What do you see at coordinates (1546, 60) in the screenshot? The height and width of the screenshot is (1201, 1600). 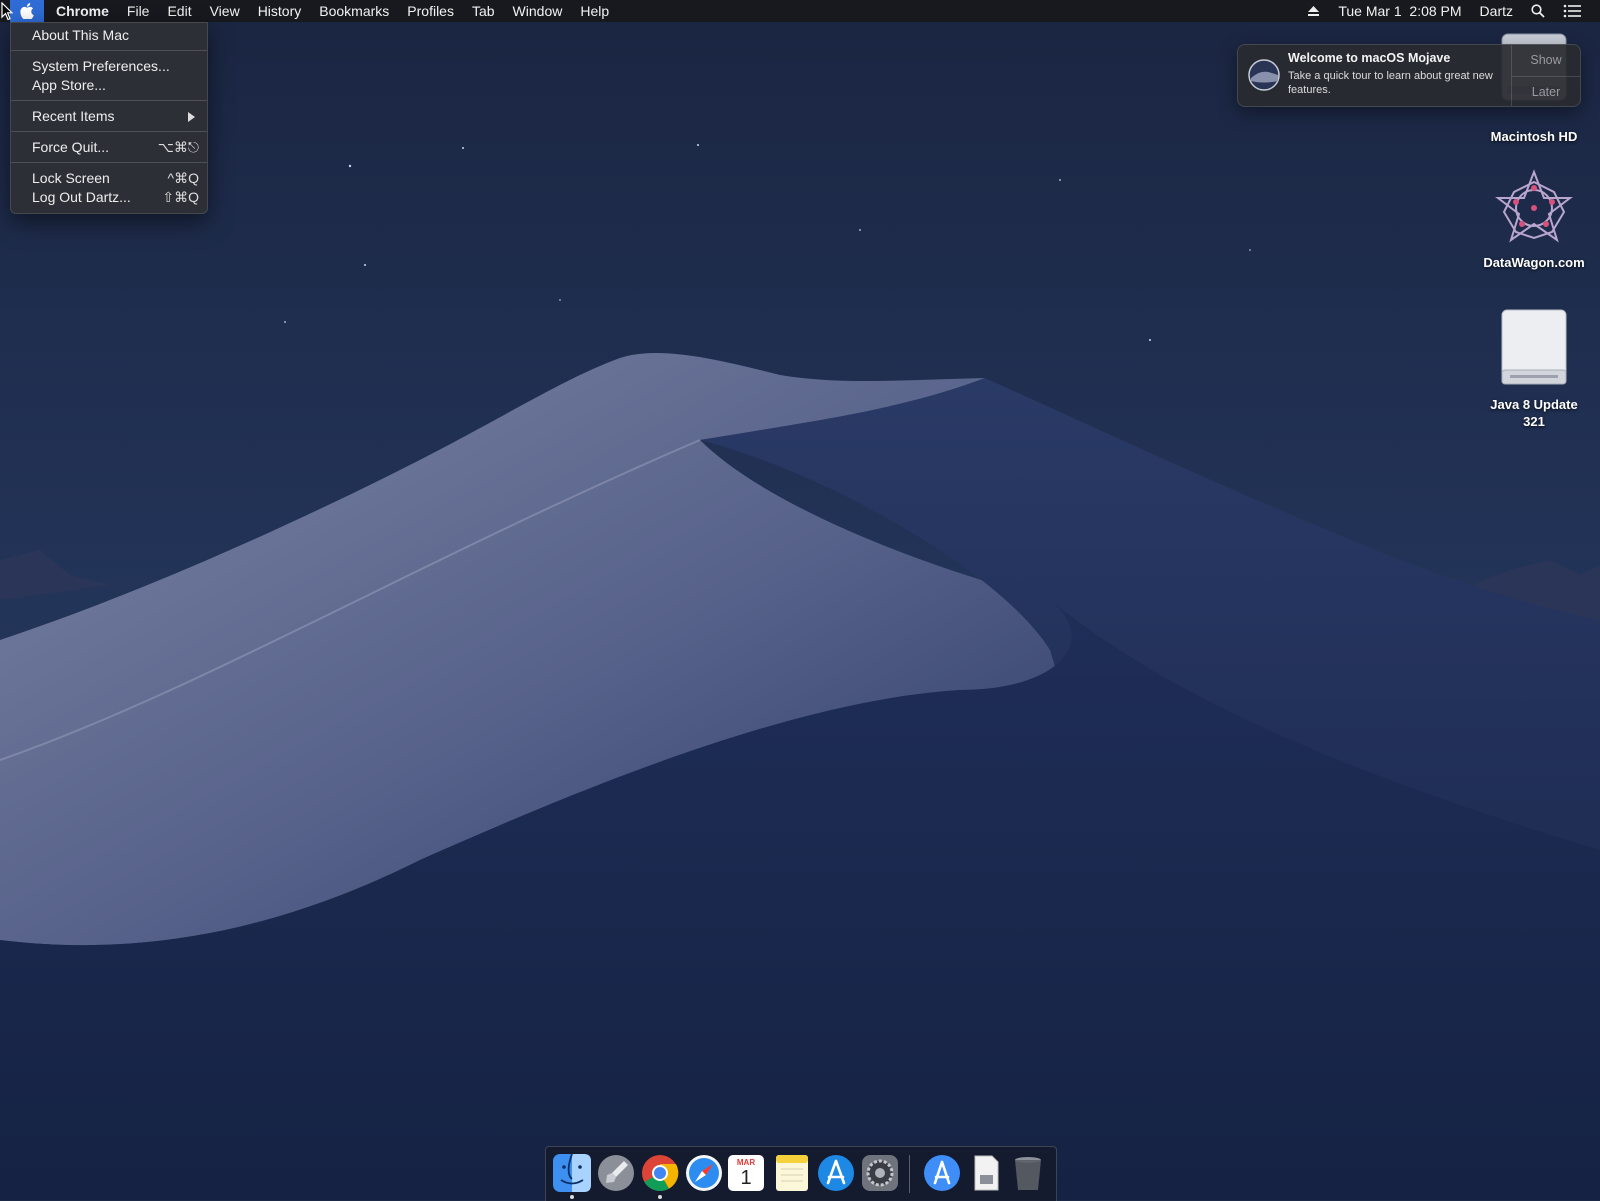 I see `show-button: Show` at bounding box center [1546, 60].